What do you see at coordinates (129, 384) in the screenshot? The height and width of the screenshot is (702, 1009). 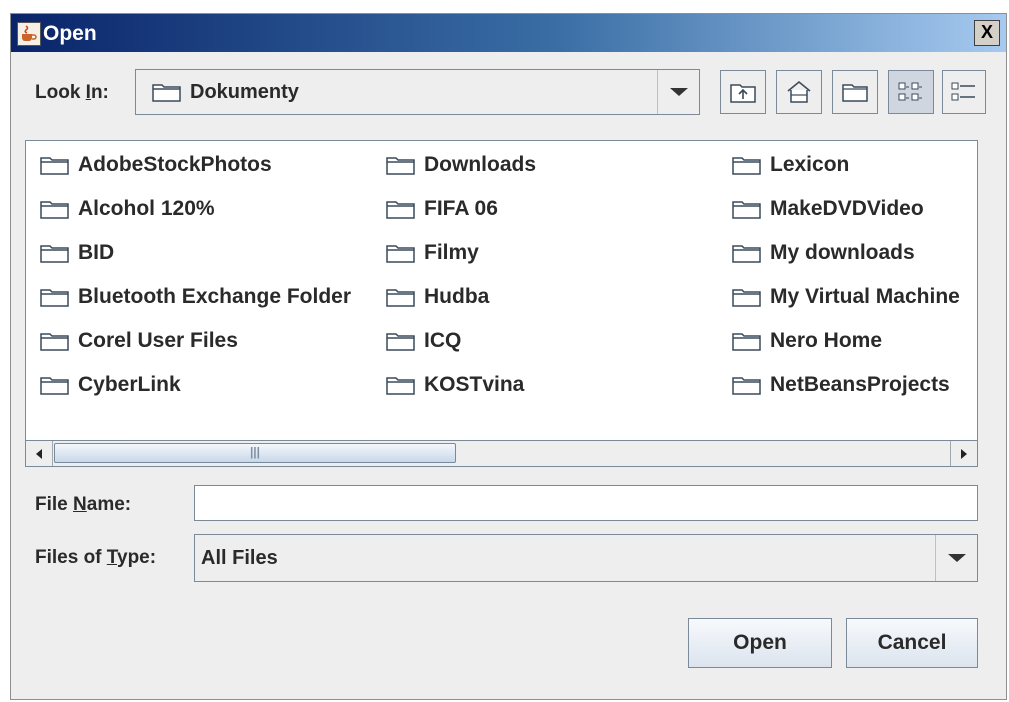 I see `file-name-text: CyberLink` at bounding box center [129, 384].